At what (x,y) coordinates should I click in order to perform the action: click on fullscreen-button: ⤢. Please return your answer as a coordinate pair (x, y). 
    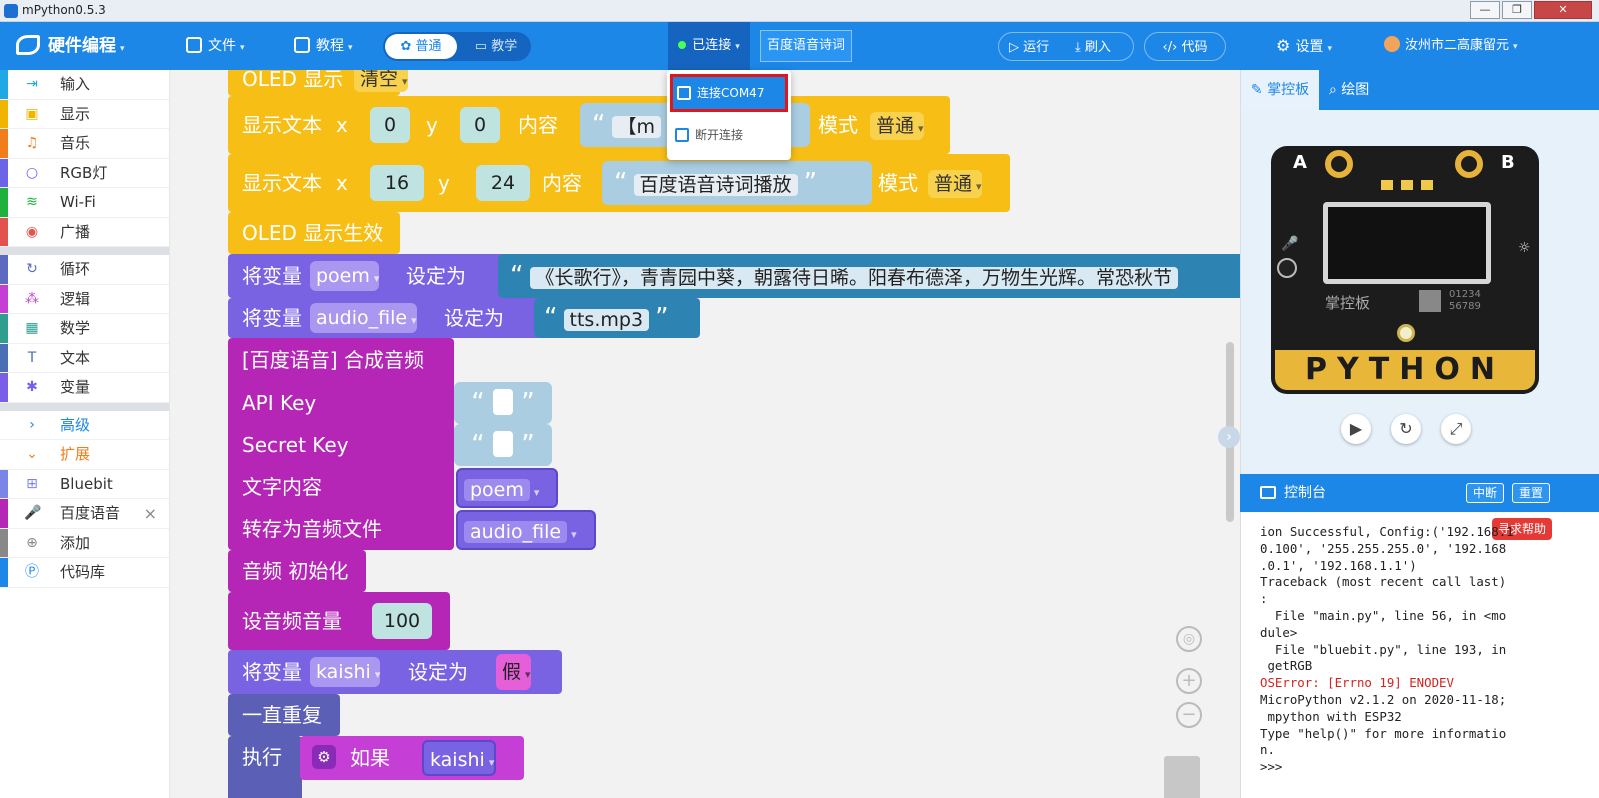
    Looking at the image, I should click on (1456, 429).